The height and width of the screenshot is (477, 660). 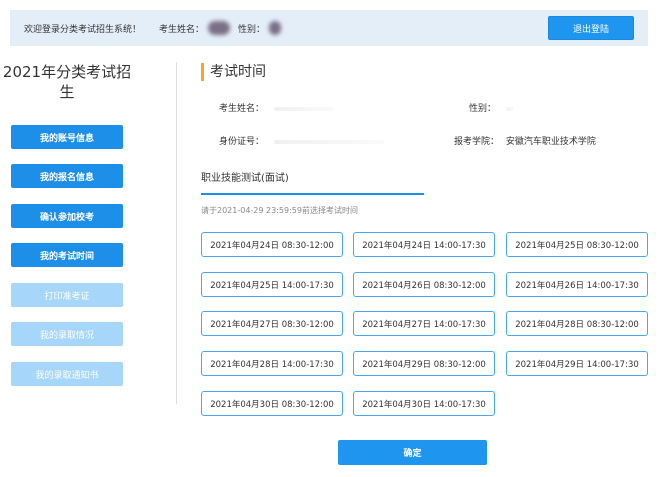 I want to click on sidebar-item-admission-letter: 我的录取通知书, so click(x=67, y=374).